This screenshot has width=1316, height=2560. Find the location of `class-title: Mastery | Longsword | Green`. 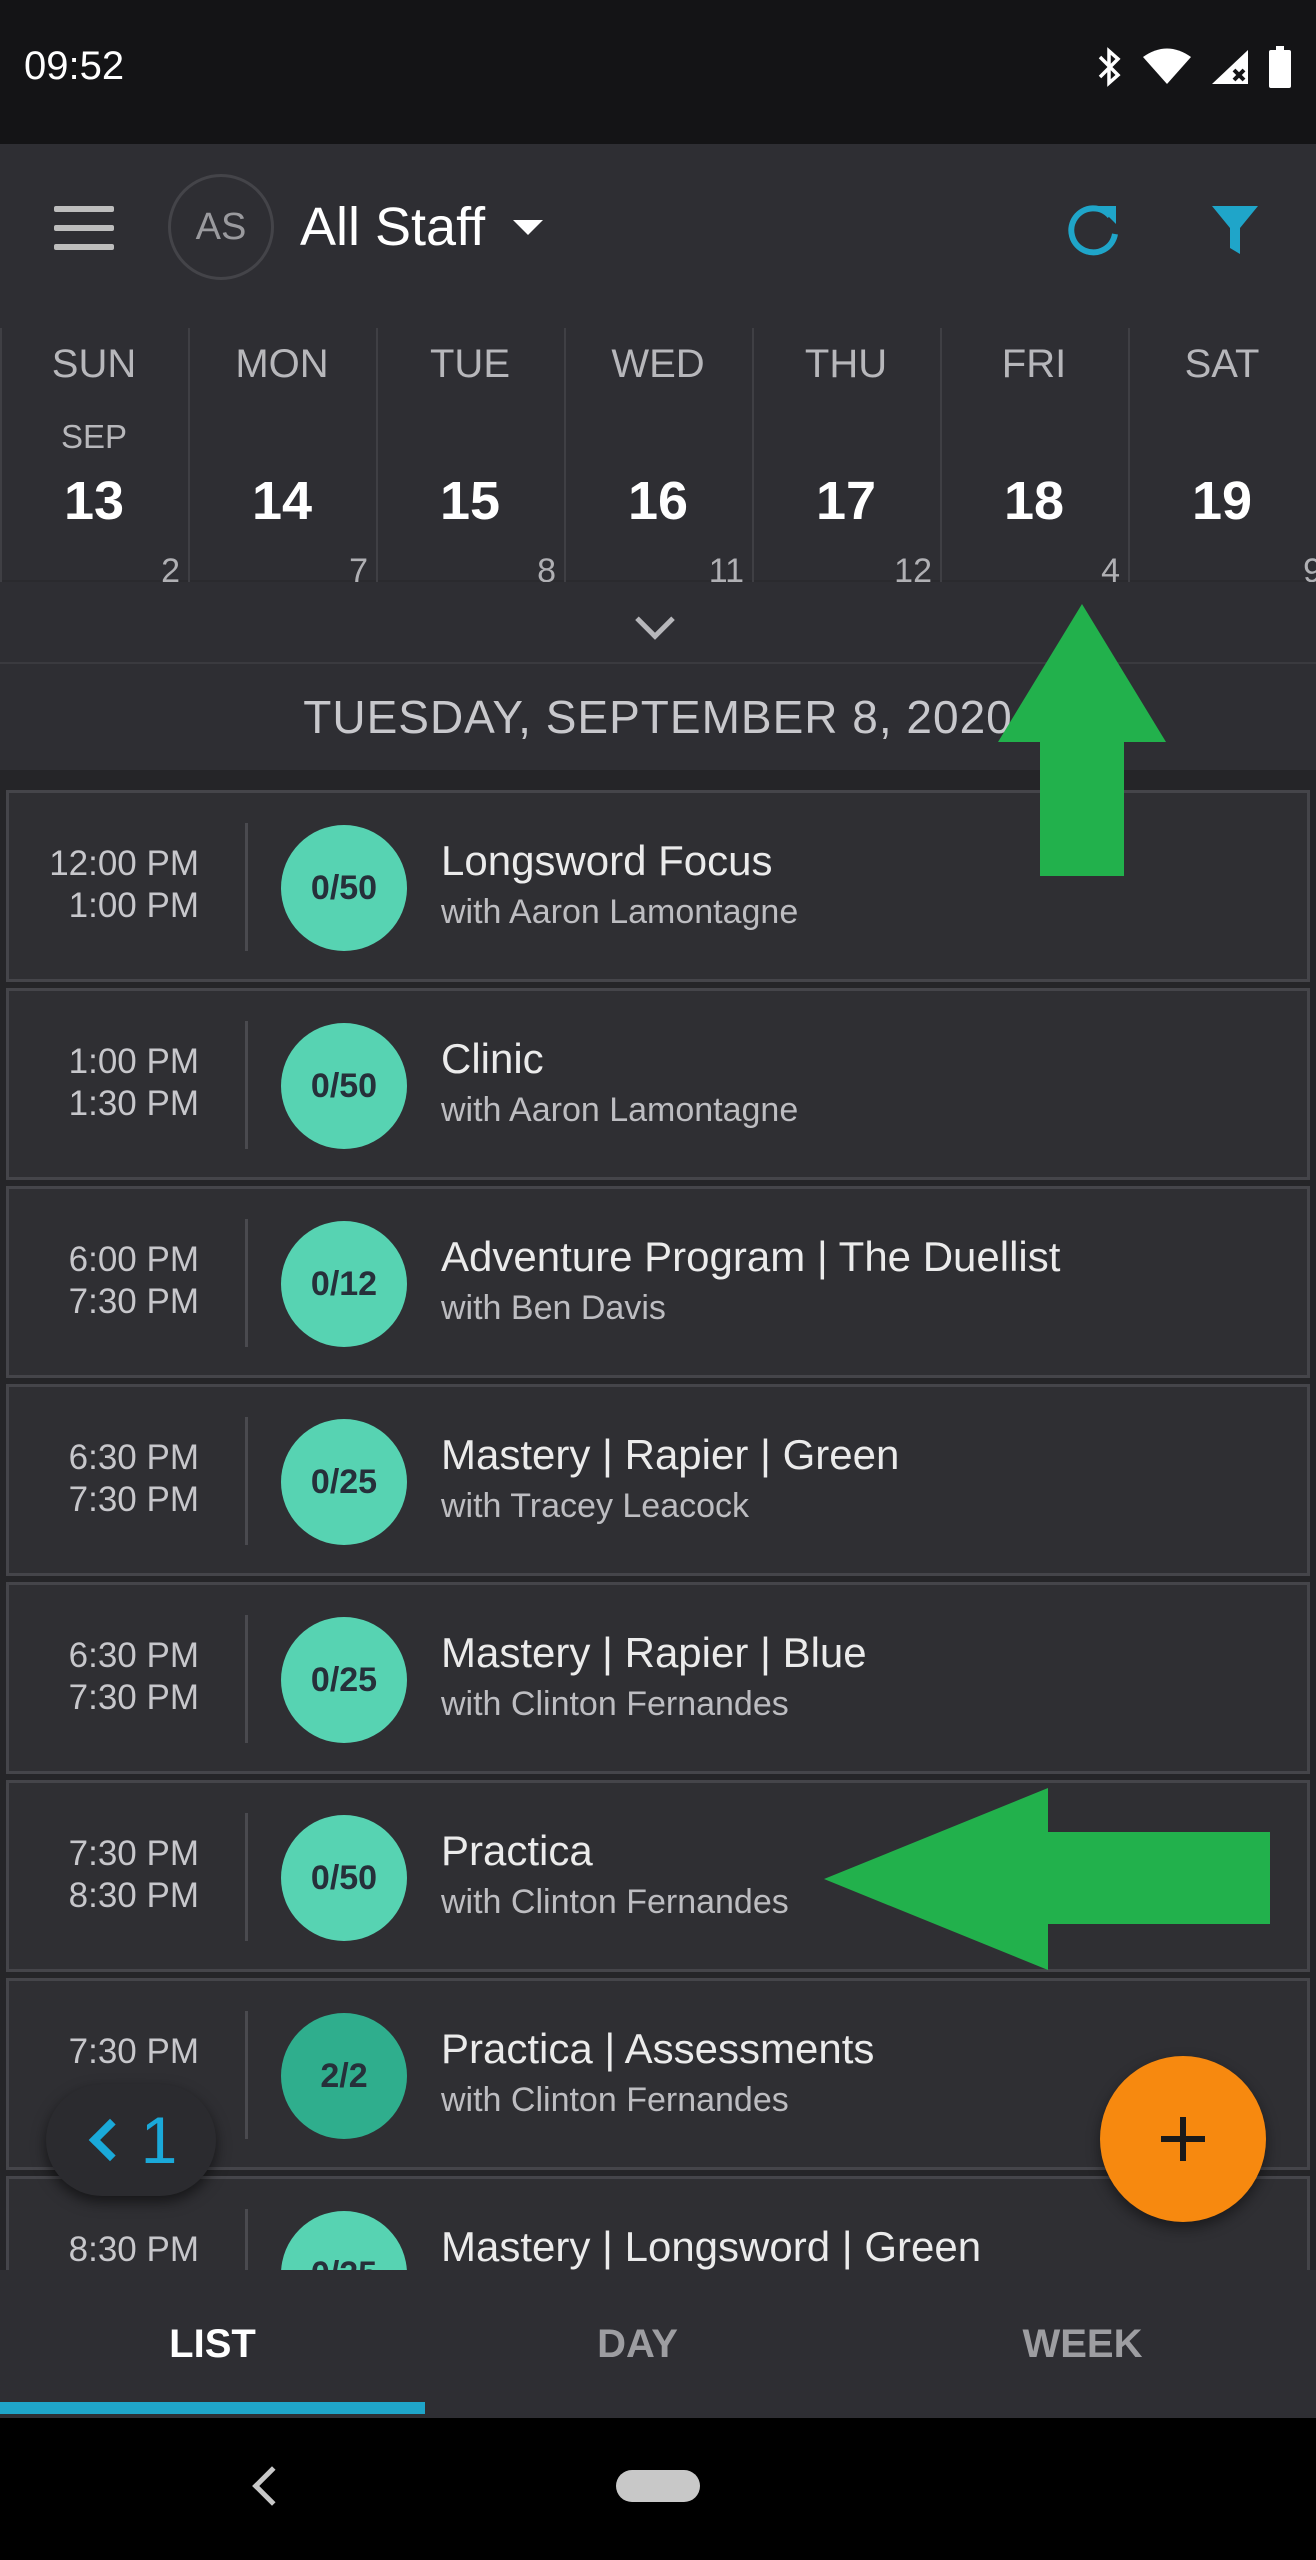

class-title: Mastery | Longsword | Green is located at coordinates (711, 2246).